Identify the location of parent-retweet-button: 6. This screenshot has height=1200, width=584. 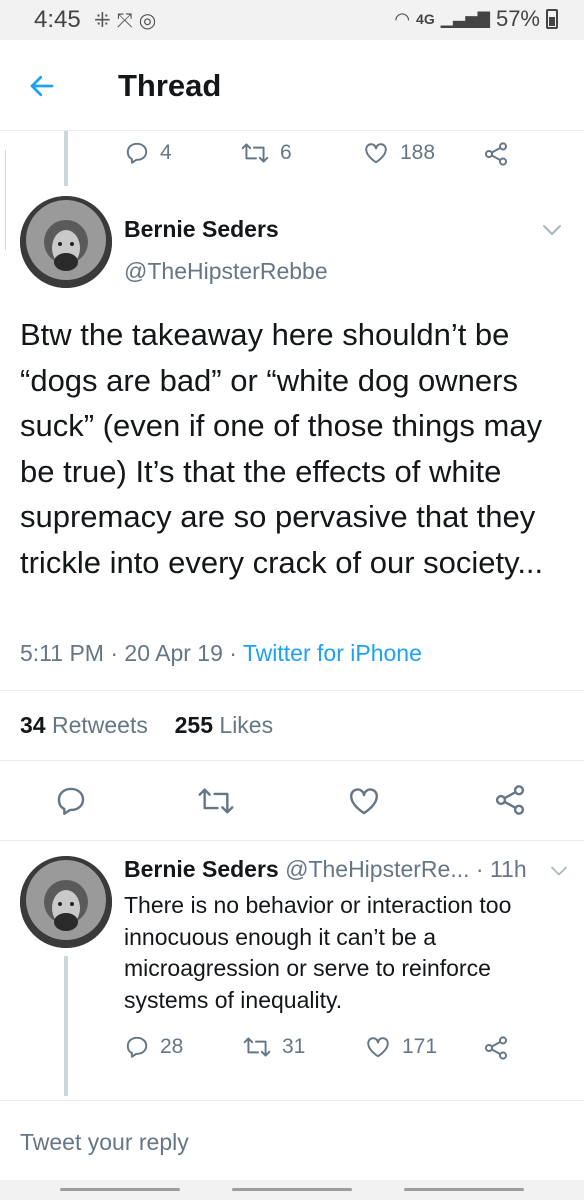
(266, 153).